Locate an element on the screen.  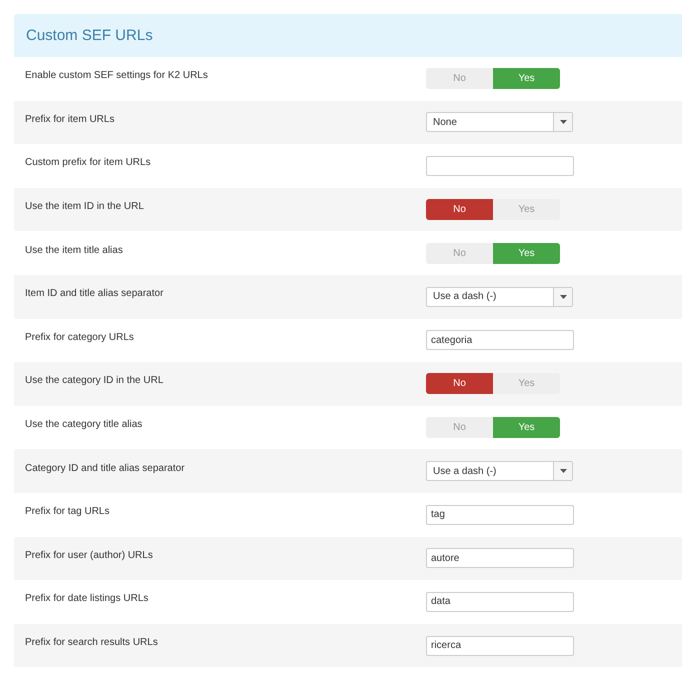
input-field: data is located at coordinates (500, 602).